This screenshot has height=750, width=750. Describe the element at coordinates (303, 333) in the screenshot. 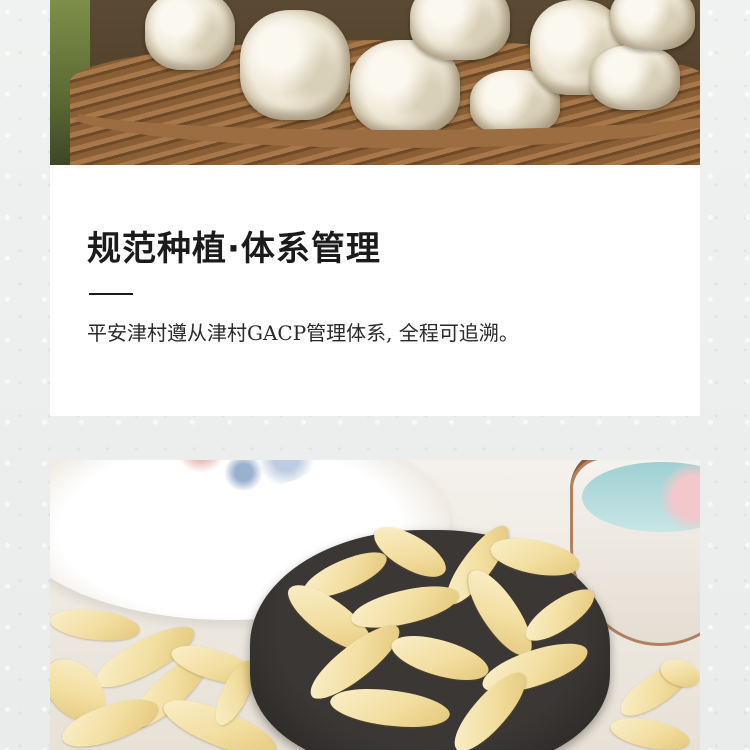

I see `section-description: 平安津村遵从津村GACP管理体系, 全程可追溯。` at that location.